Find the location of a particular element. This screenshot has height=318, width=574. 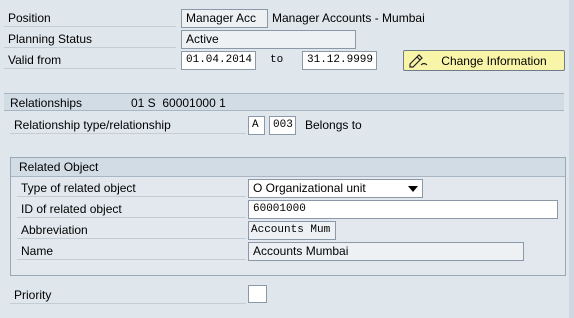

related-id-field: 60001000 is located at coordinates (403, 209).